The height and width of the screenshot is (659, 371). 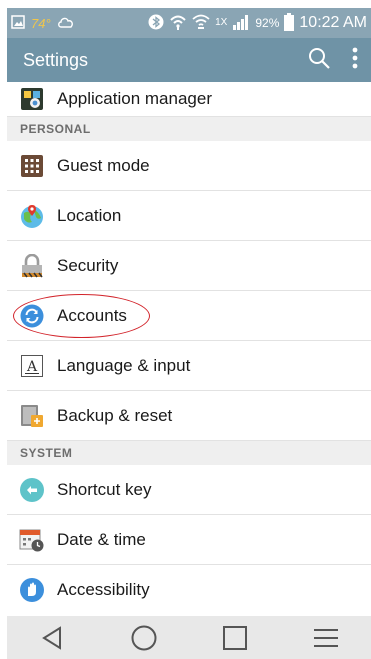 I want to click on settings-item-application-manager: Application manager, so click(x=189, y=99).